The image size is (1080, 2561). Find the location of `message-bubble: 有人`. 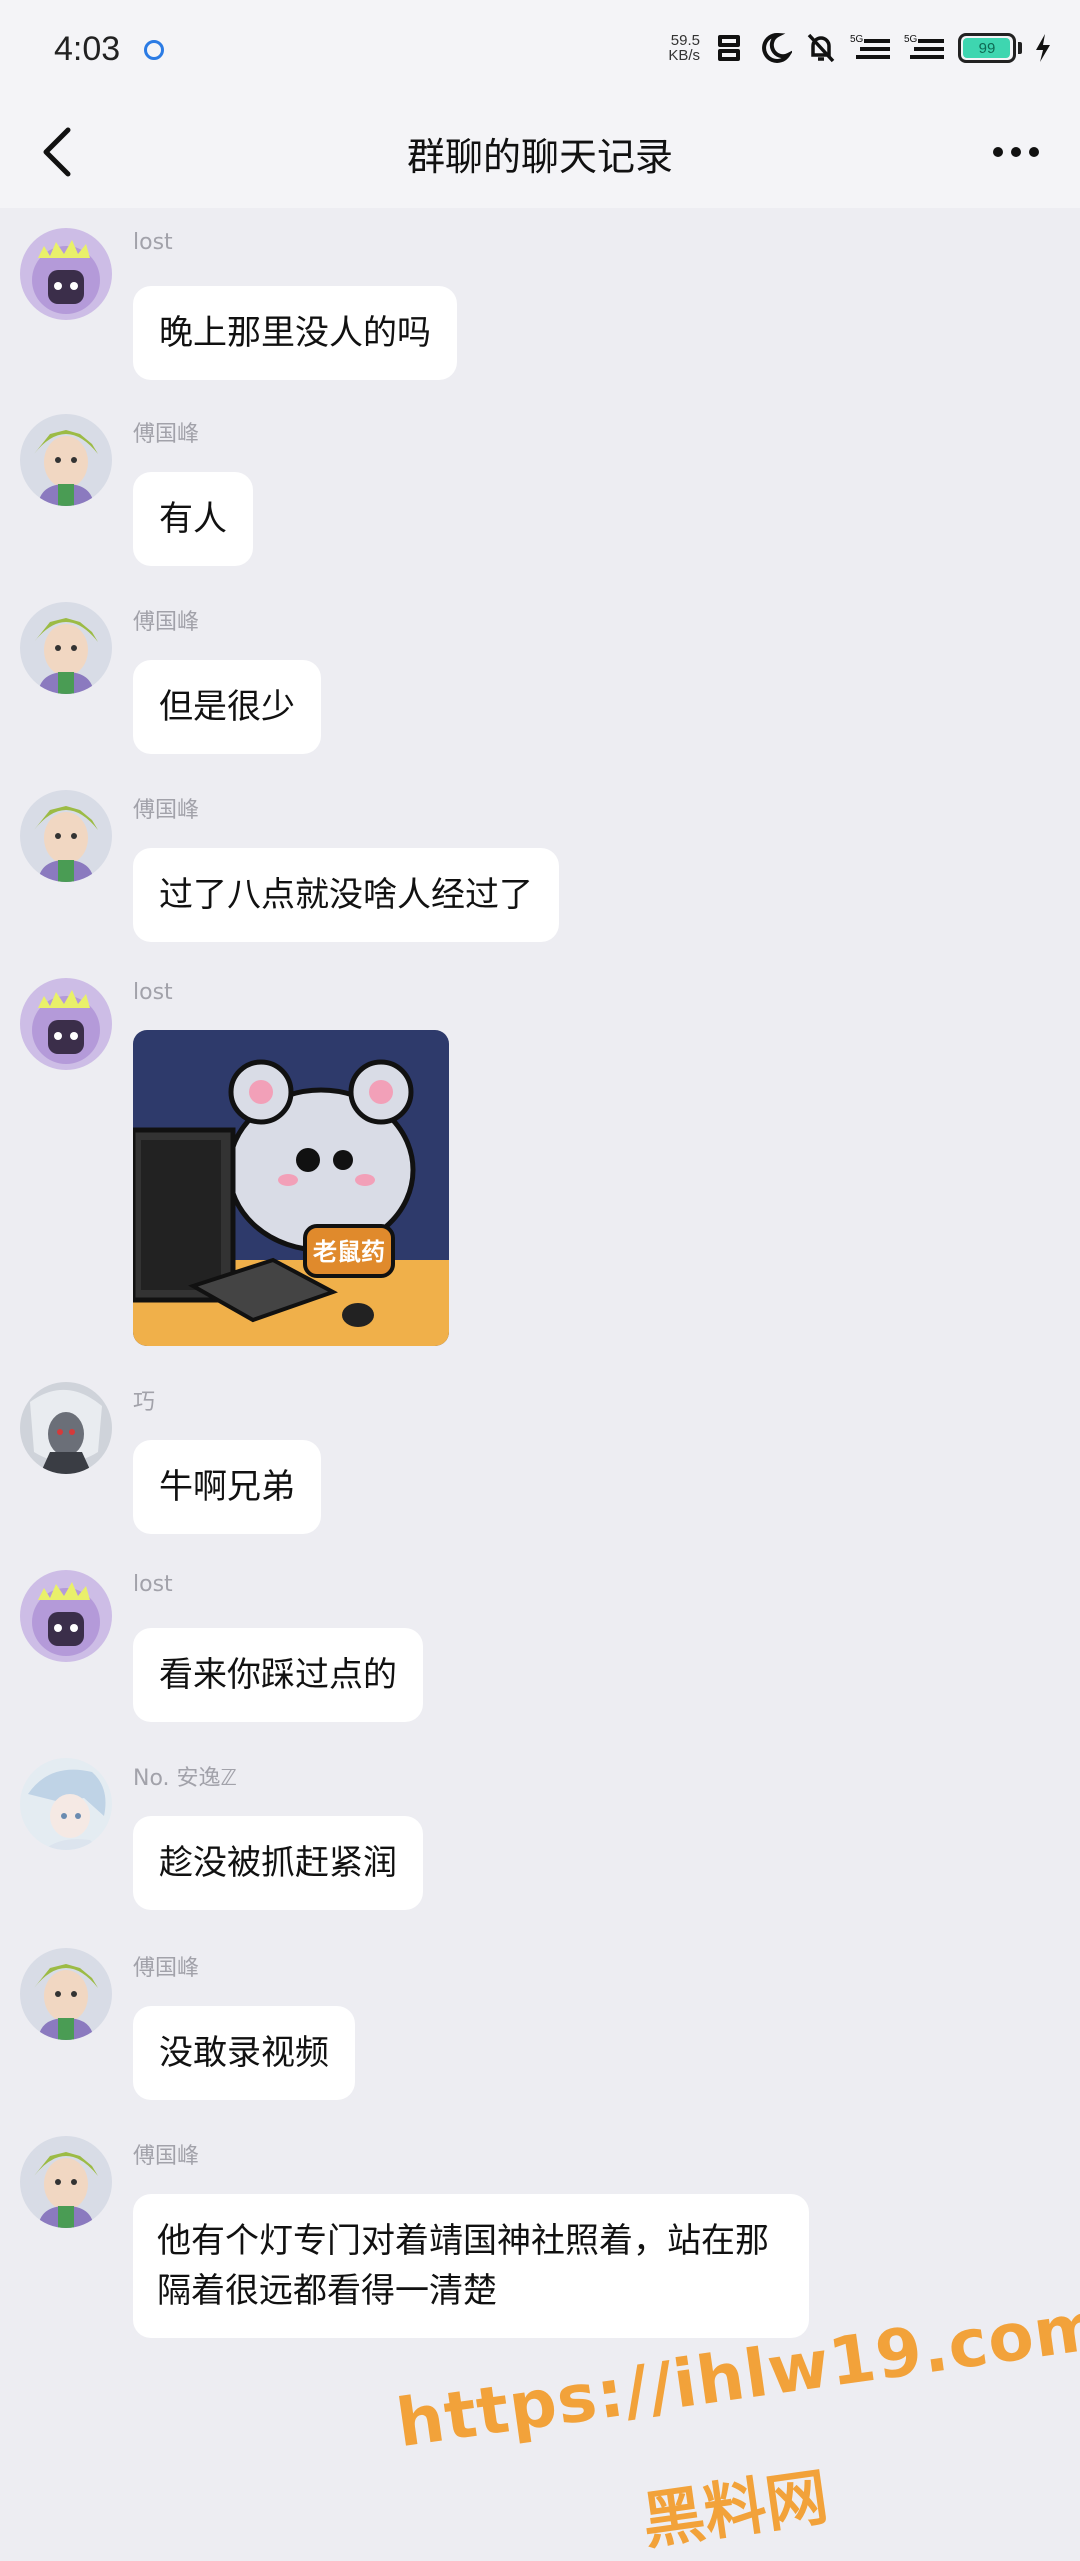

message-bubble: 有人 is located at coordinates (193, 519).